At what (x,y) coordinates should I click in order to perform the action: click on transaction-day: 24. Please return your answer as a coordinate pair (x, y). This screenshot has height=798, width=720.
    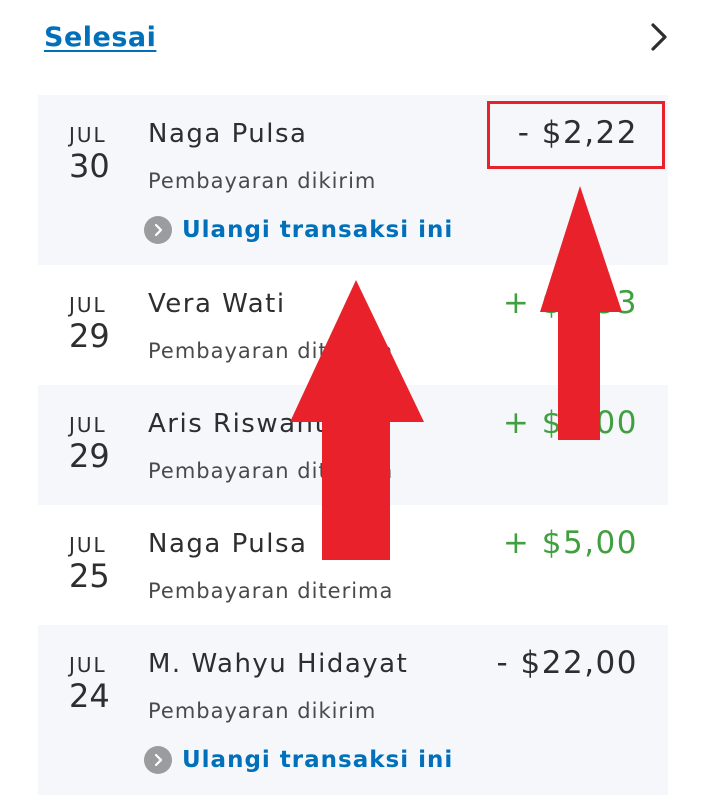
    Looking at the image, I should click on (89, 696).